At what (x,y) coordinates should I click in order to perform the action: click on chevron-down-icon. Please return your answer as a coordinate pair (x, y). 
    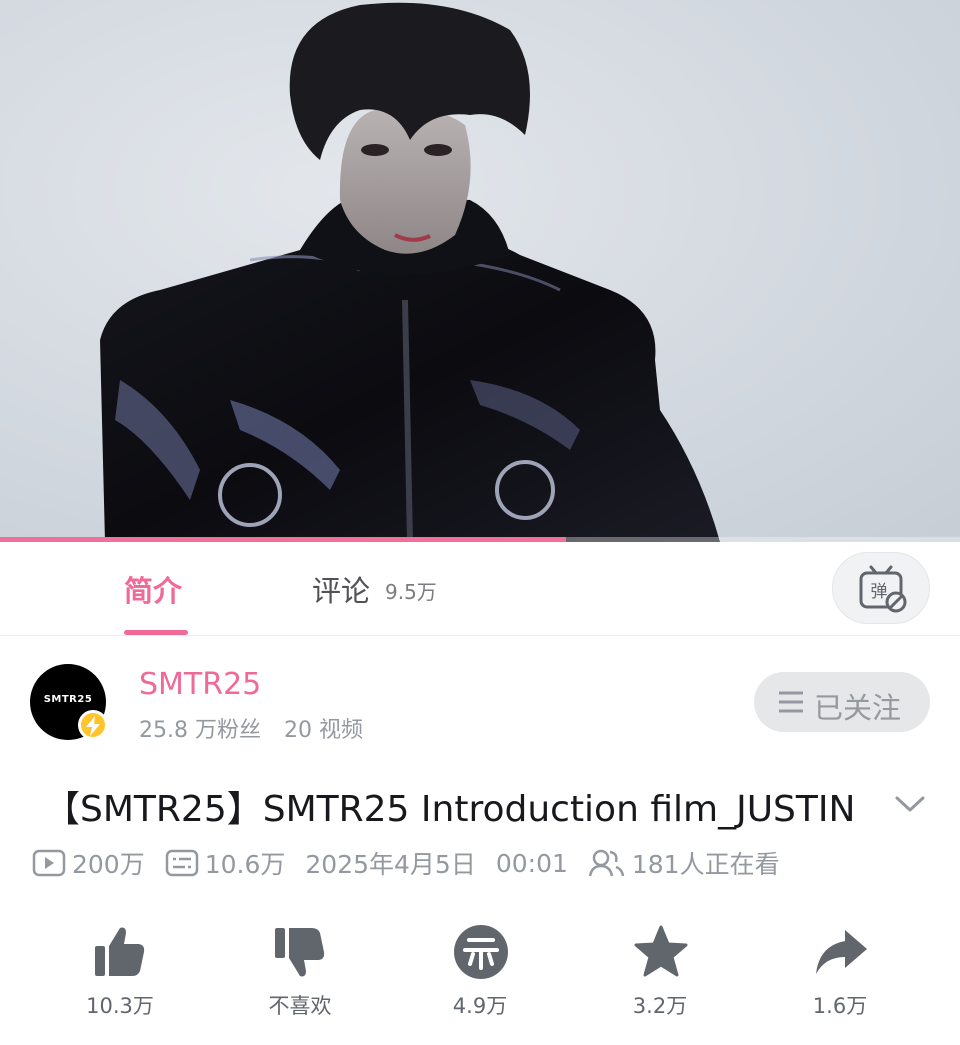
    Looking at the image, I should click on (910, 804).